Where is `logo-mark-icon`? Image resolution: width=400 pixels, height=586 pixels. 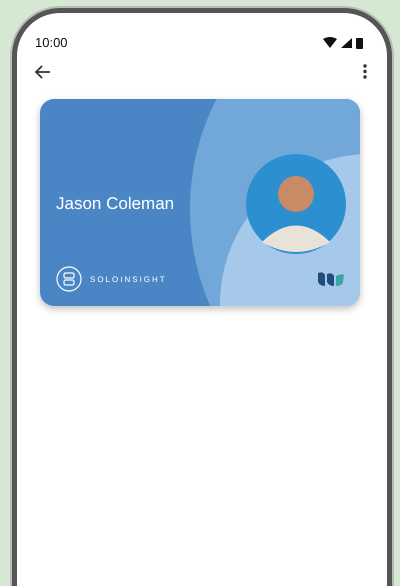 logo-mark-icon is located at coordinates (331, 279).